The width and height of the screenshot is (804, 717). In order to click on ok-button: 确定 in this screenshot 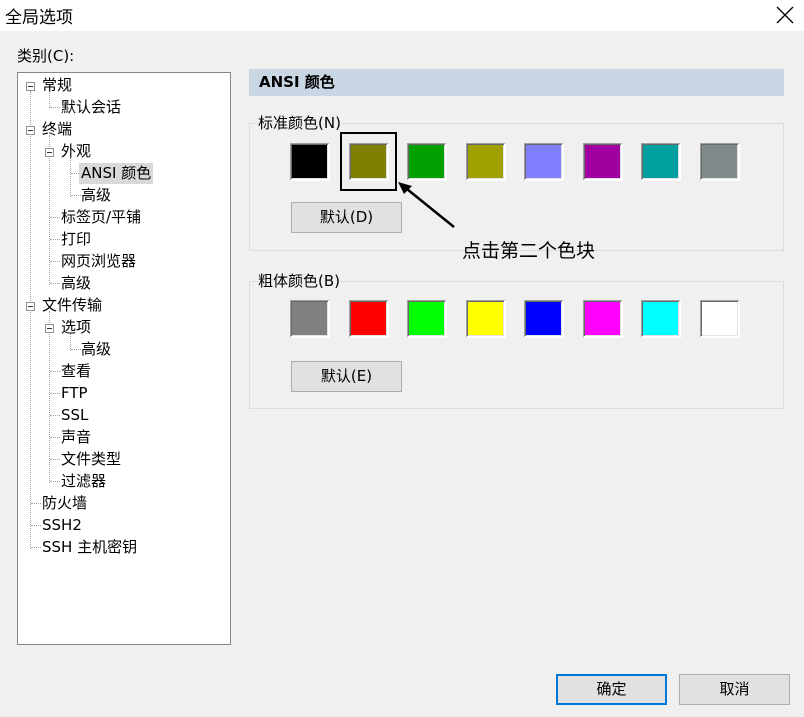, I will do `click(611, 689)`.